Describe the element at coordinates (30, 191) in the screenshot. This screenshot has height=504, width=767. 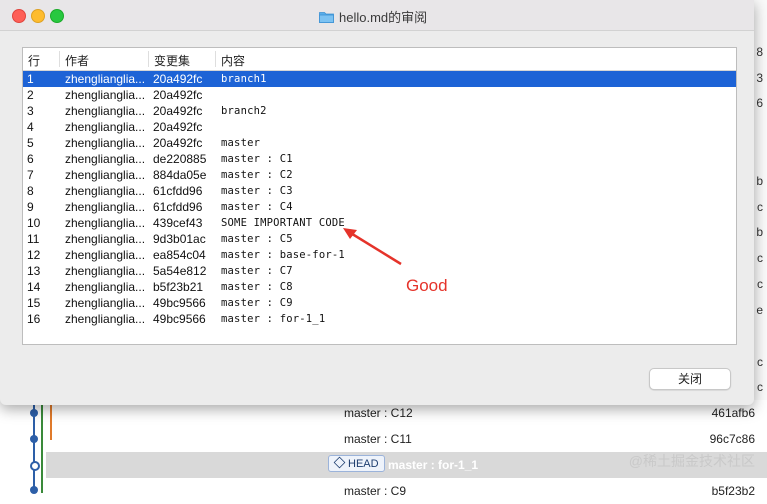
I see `cell-line: 8` at that location.